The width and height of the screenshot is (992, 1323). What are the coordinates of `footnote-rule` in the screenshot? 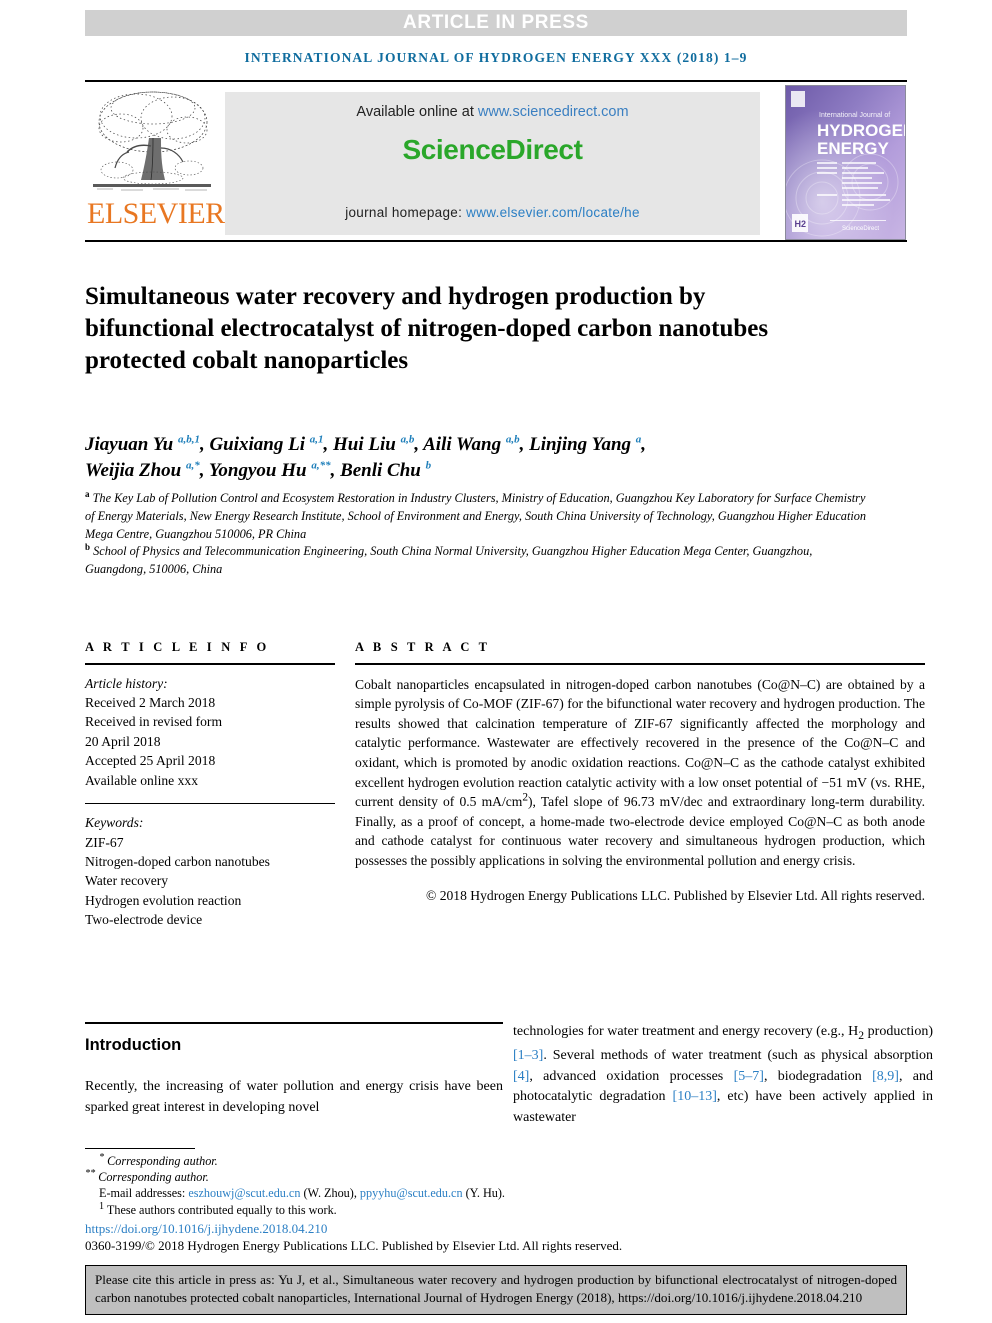 It's located at (140, 1149).